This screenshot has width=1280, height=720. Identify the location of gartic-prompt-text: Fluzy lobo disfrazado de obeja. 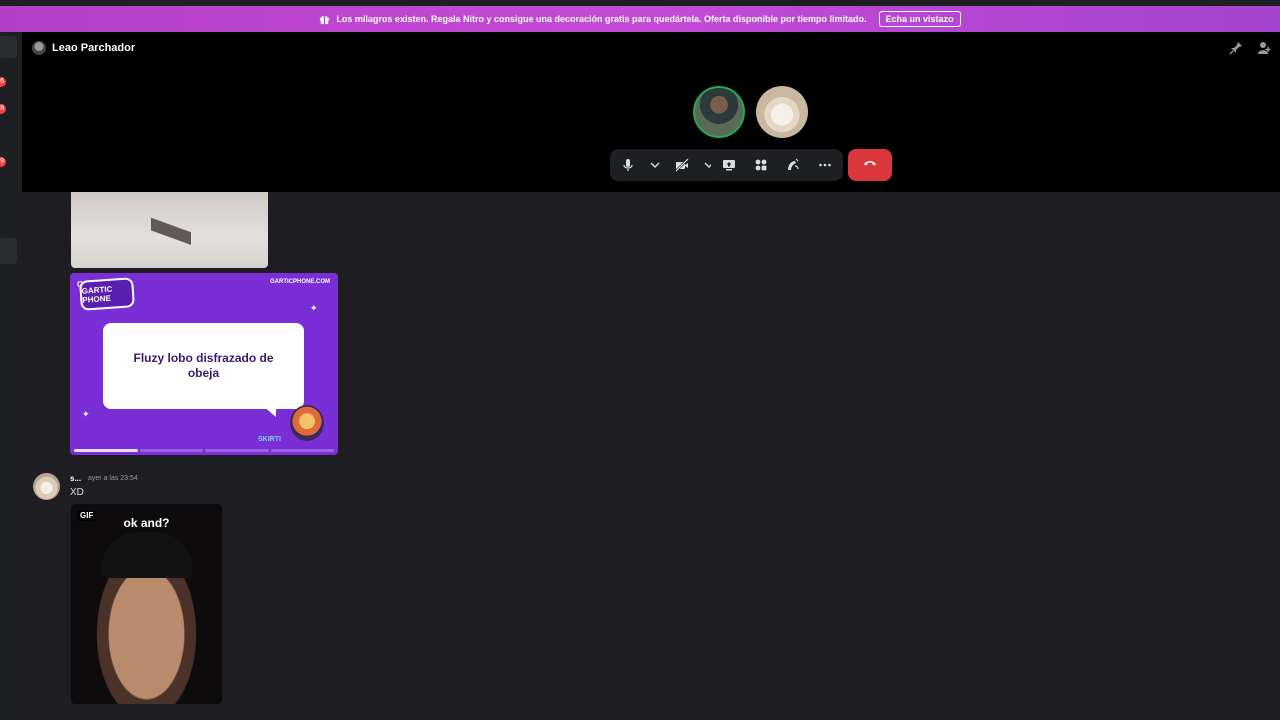
(203, 365).